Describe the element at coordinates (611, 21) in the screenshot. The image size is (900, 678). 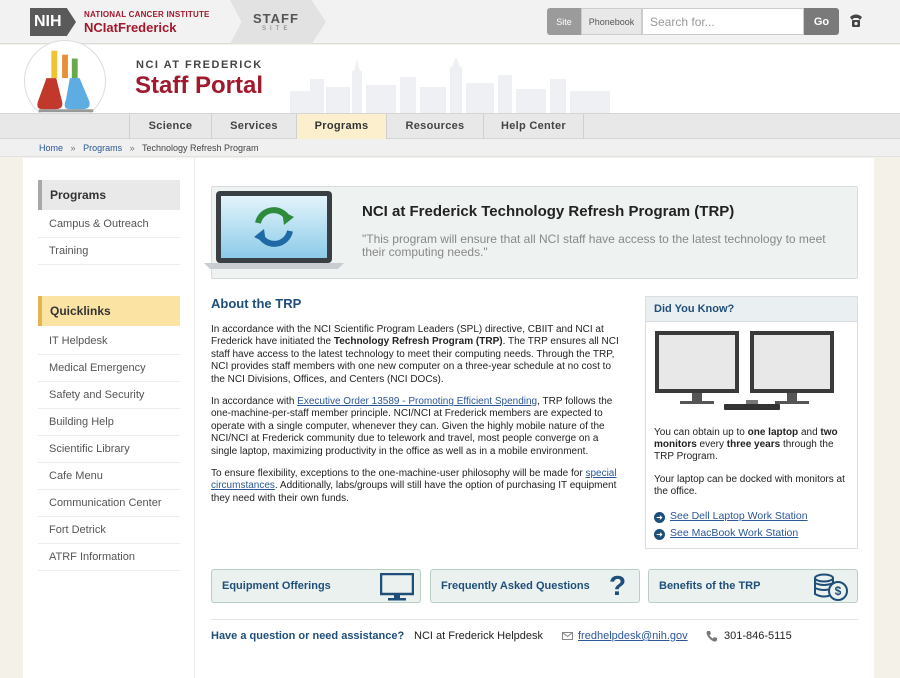
I see `scope-phonebook-button: Phonebook` at that location.